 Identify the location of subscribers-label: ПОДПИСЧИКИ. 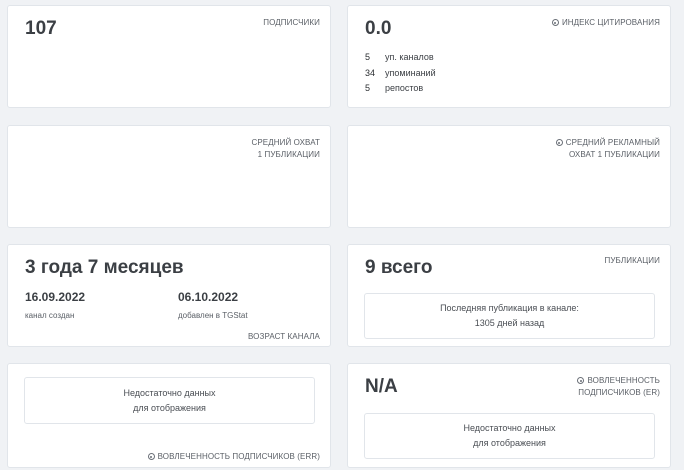
(291, 22).